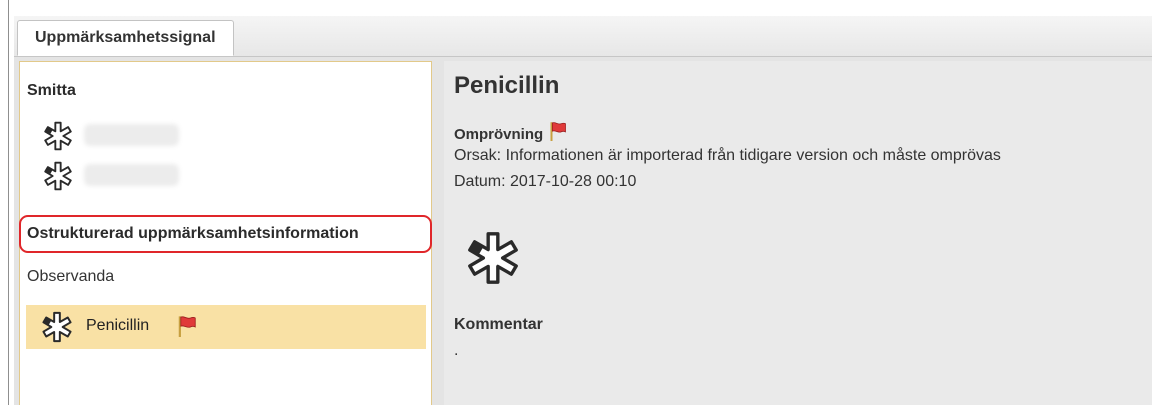 The image size is (1152, 405). I want to click on review-label: Omprövning, so click(511, 132).